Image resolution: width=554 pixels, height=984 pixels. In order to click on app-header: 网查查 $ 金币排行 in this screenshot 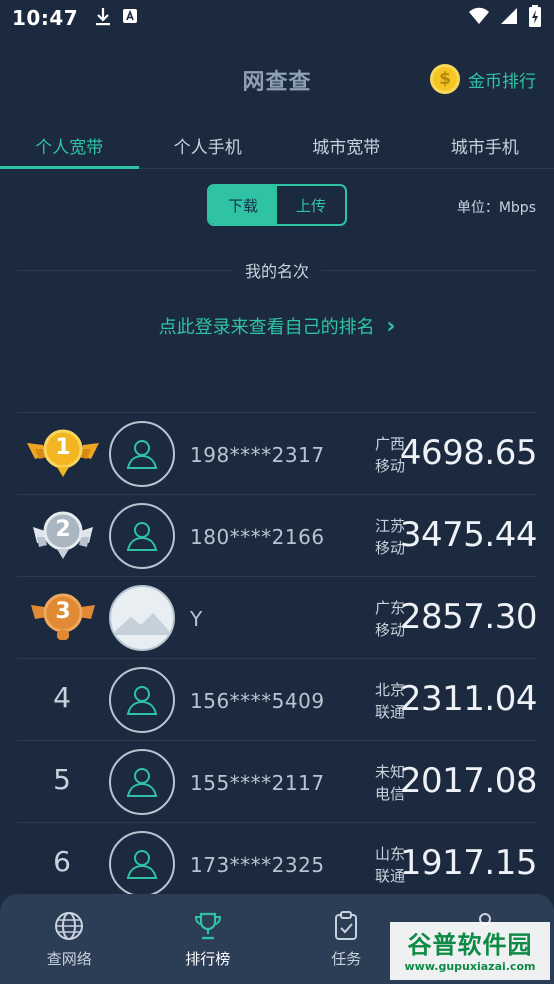, I will do `click(277, 80)`.